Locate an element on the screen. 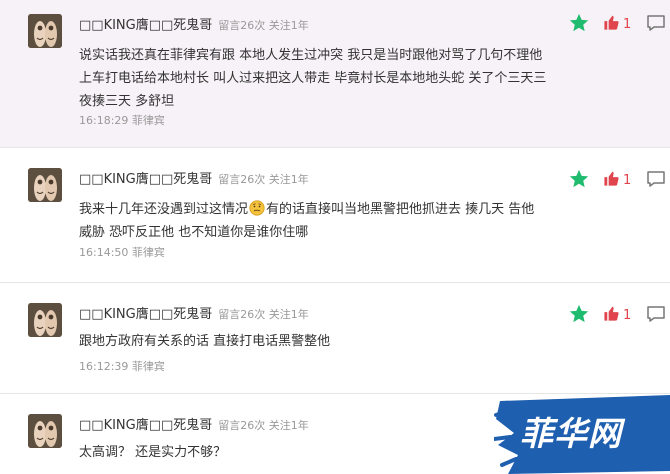 The height and width of the screenshot is (474, 670). comment-text: 太高调？ 还是实力不够？ is located at coordinates (153, 452).